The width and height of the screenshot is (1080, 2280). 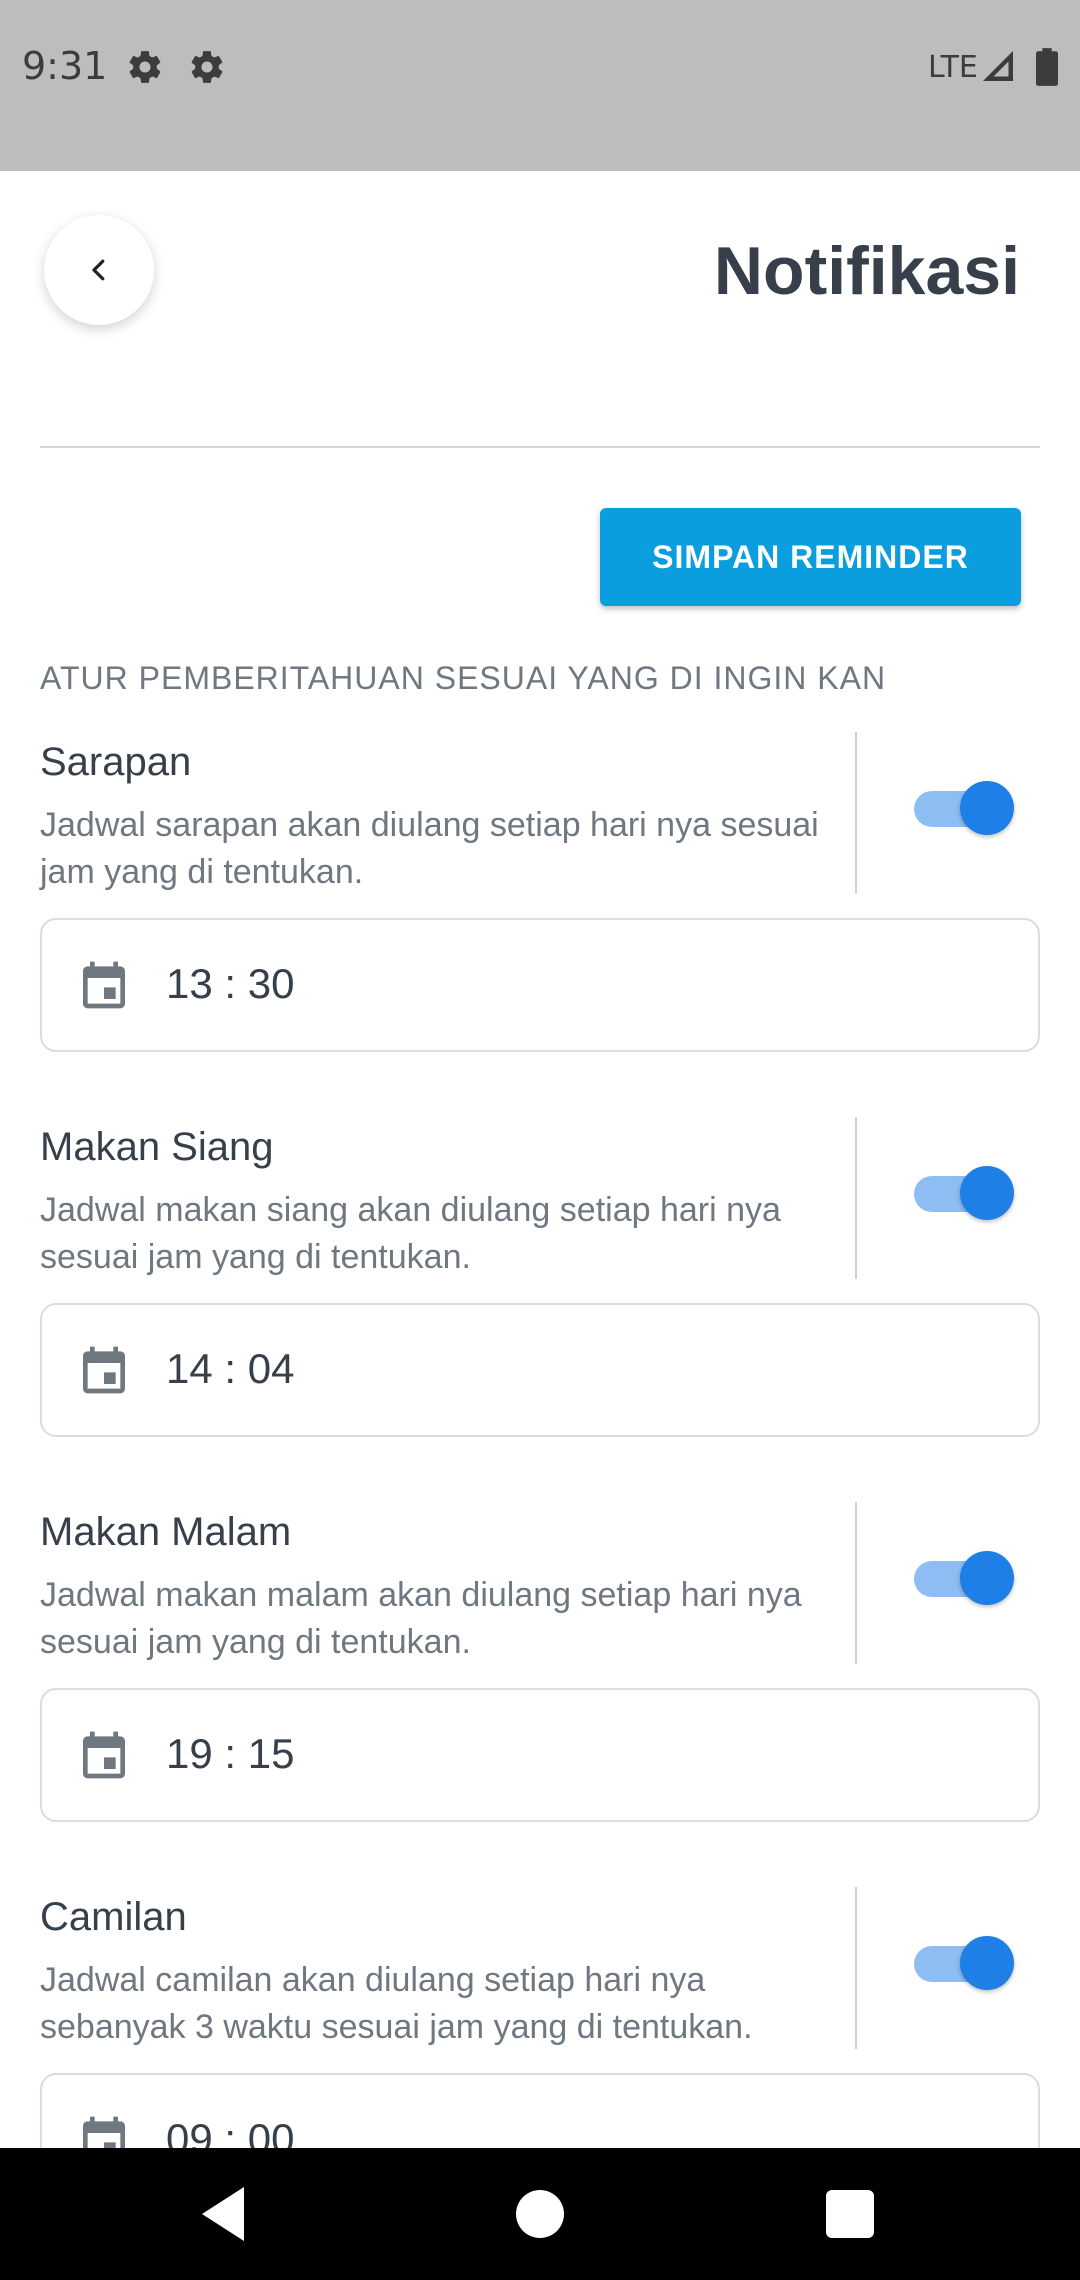 I want to click on time-value: 13 : 30, so click(x=230, y=983).